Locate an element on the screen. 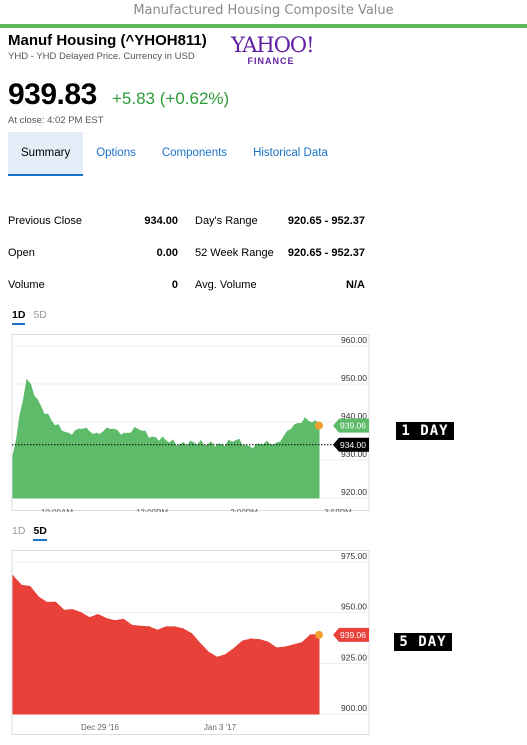 This screenshot has width=527, height=745. stat-row: Volume 0 Avg. Volume N/A is located at coordinates (188, 290).